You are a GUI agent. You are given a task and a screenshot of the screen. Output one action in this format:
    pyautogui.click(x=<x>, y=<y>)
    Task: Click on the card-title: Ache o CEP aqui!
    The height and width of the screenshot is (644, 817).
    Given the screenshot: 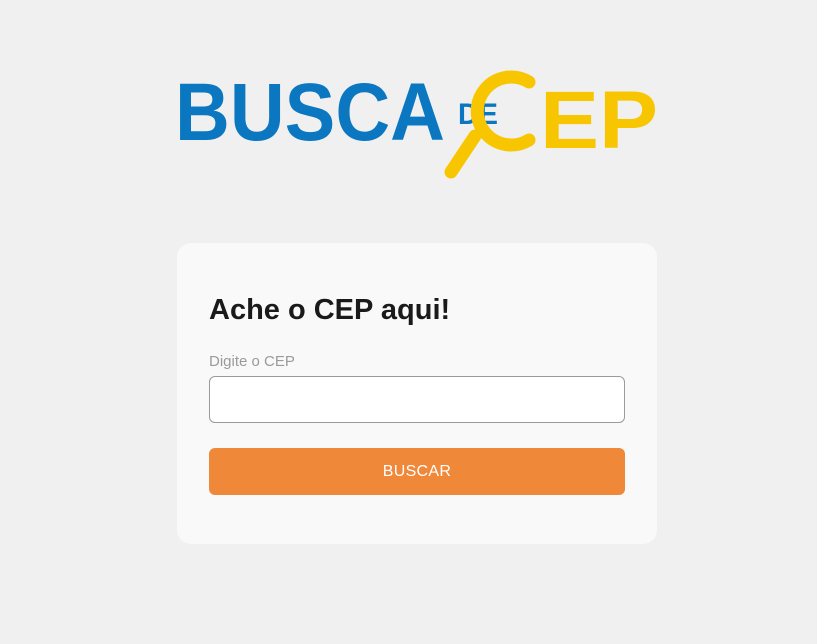 What is the action you would take?
    pyautogui.click(x=330, y=310)
    